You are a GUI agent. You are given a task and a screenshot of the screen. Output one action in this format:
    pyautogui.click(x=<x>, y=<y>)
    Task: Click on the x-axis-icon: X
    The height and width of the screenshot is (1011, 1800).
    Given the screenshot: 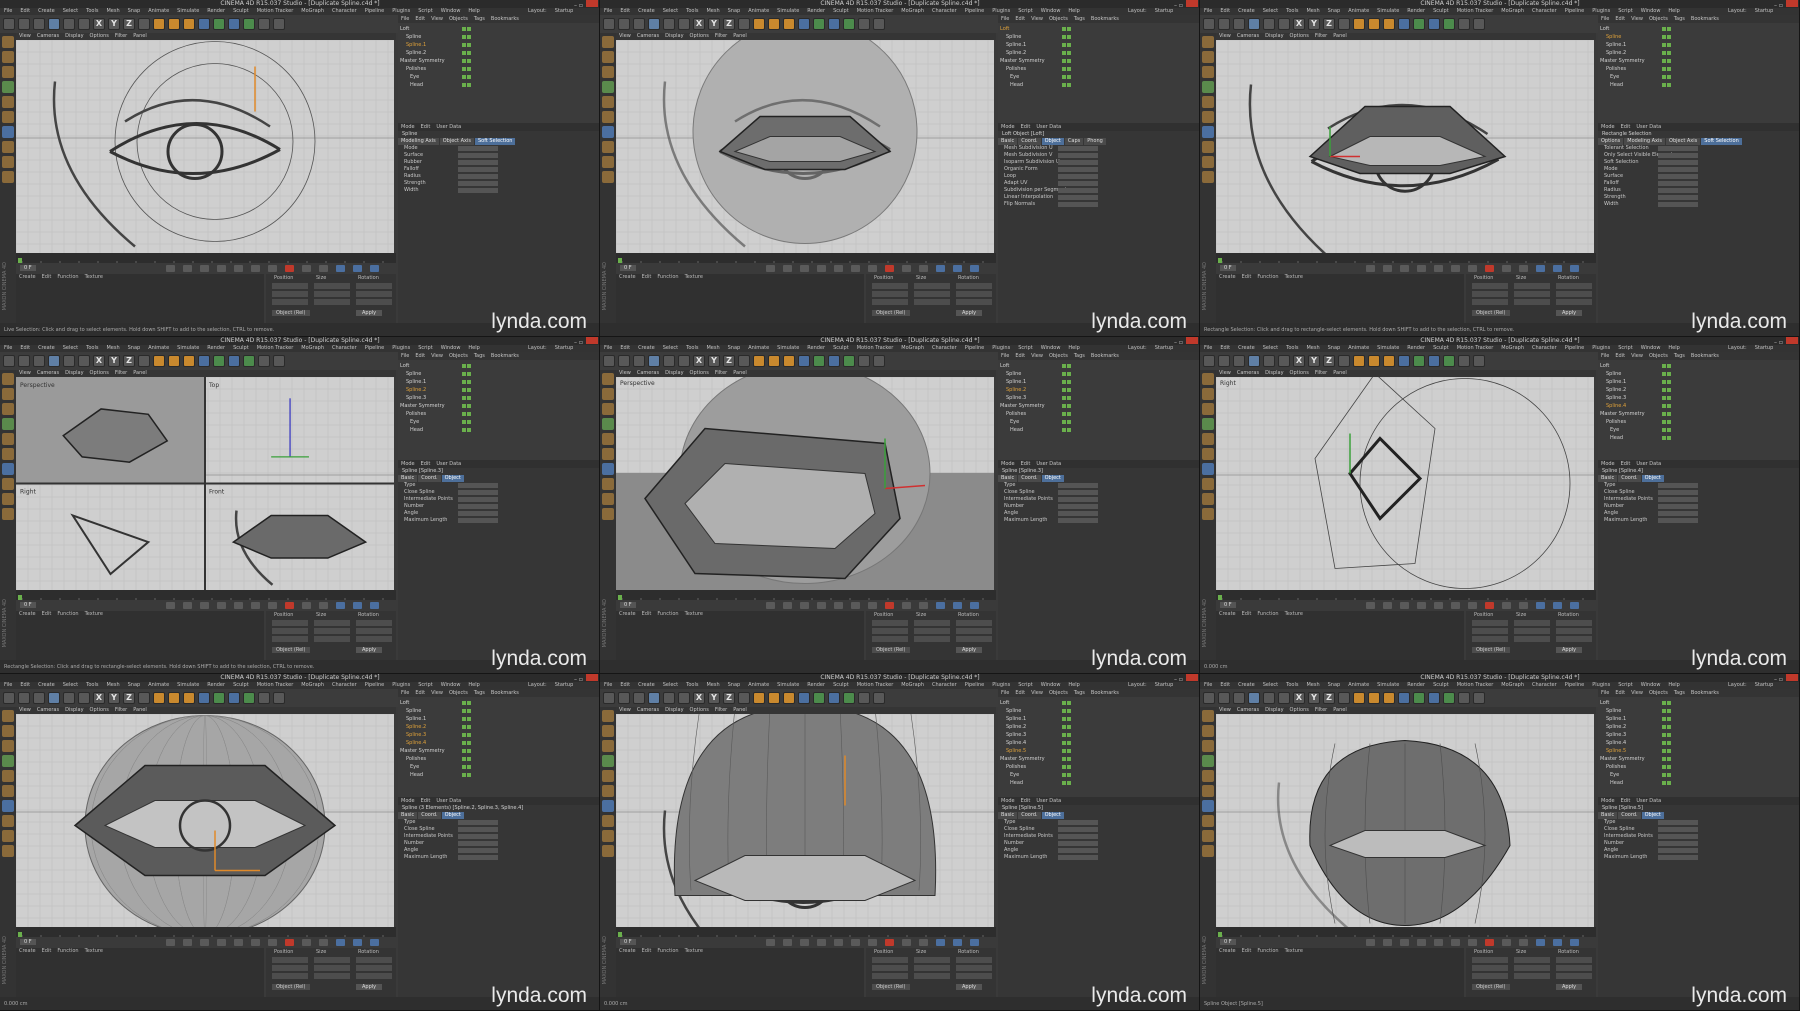 What is the action you would take?
    pyautogui.click(x=699, y=361)
    